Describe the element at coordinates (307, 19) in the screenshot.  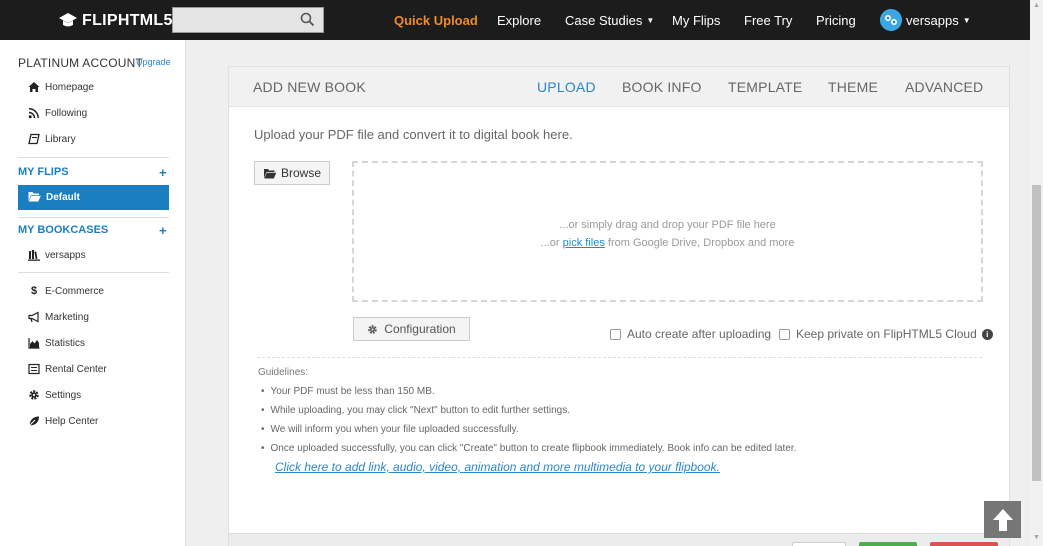
I see `search-icon` at that location.